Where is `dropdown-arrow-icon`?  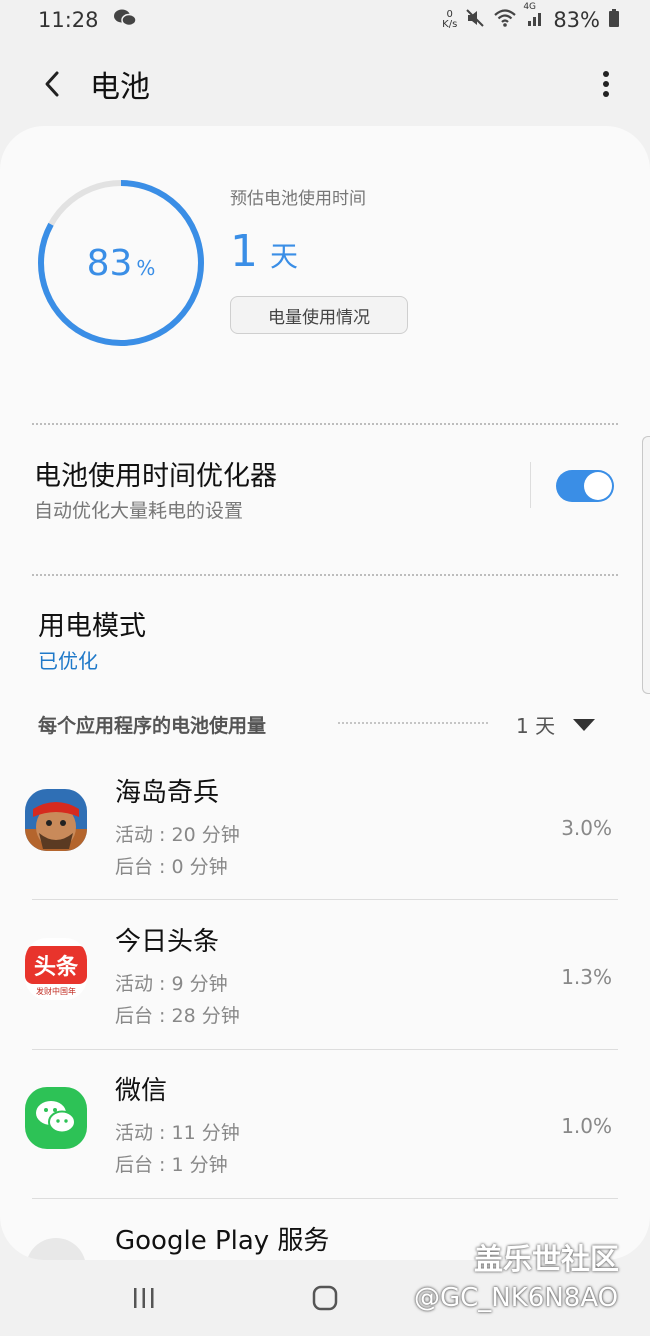 dropdown-arrow-icon is located at coordinates (584, 724).